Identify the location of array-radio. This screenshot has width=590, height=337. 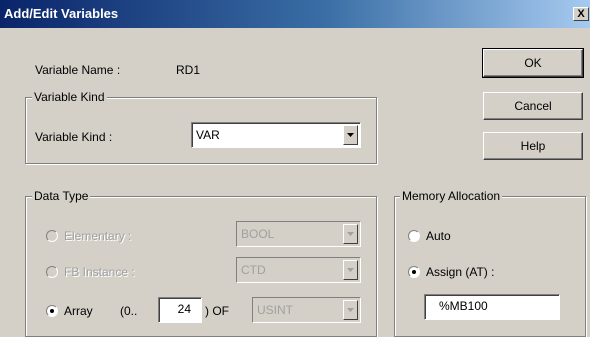
(52, 311).